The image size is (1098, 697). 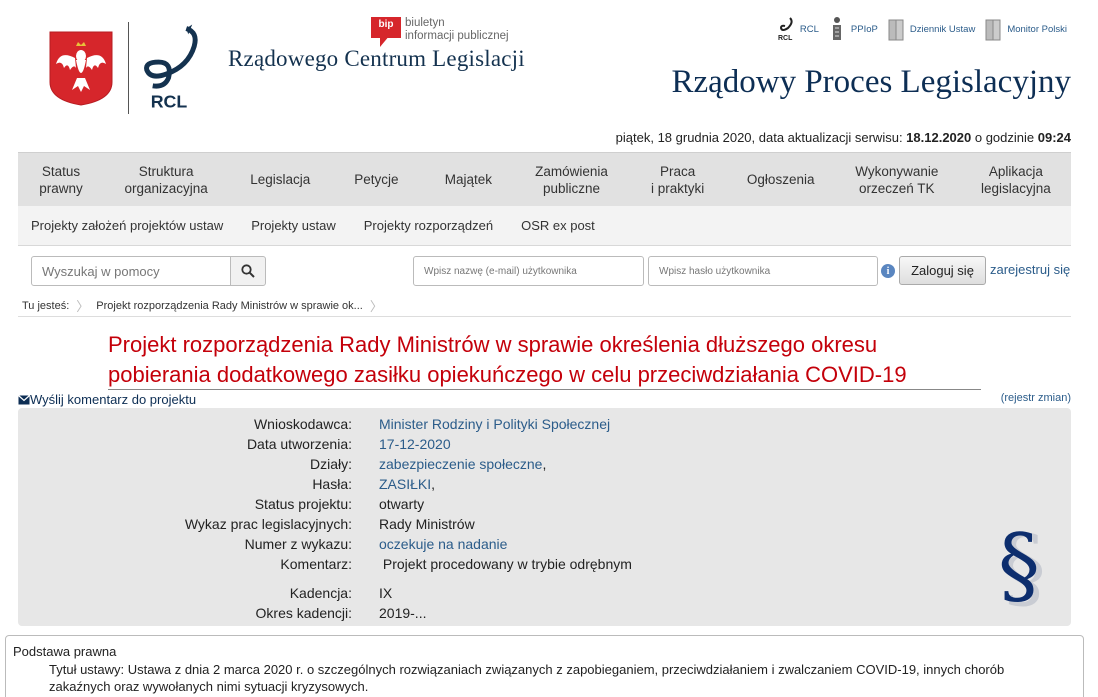 What do you see at coordinates (425, 23) in the screenshot?
I see `bip-line-1: biuletyn` at bounding box center [425, 23].